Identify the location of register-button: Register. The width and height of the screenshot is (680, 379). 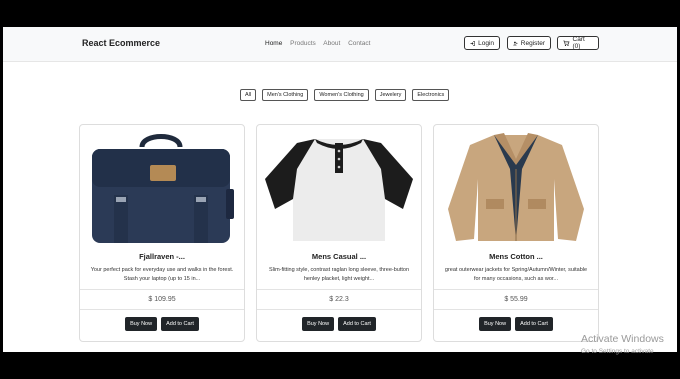
(529, 43).